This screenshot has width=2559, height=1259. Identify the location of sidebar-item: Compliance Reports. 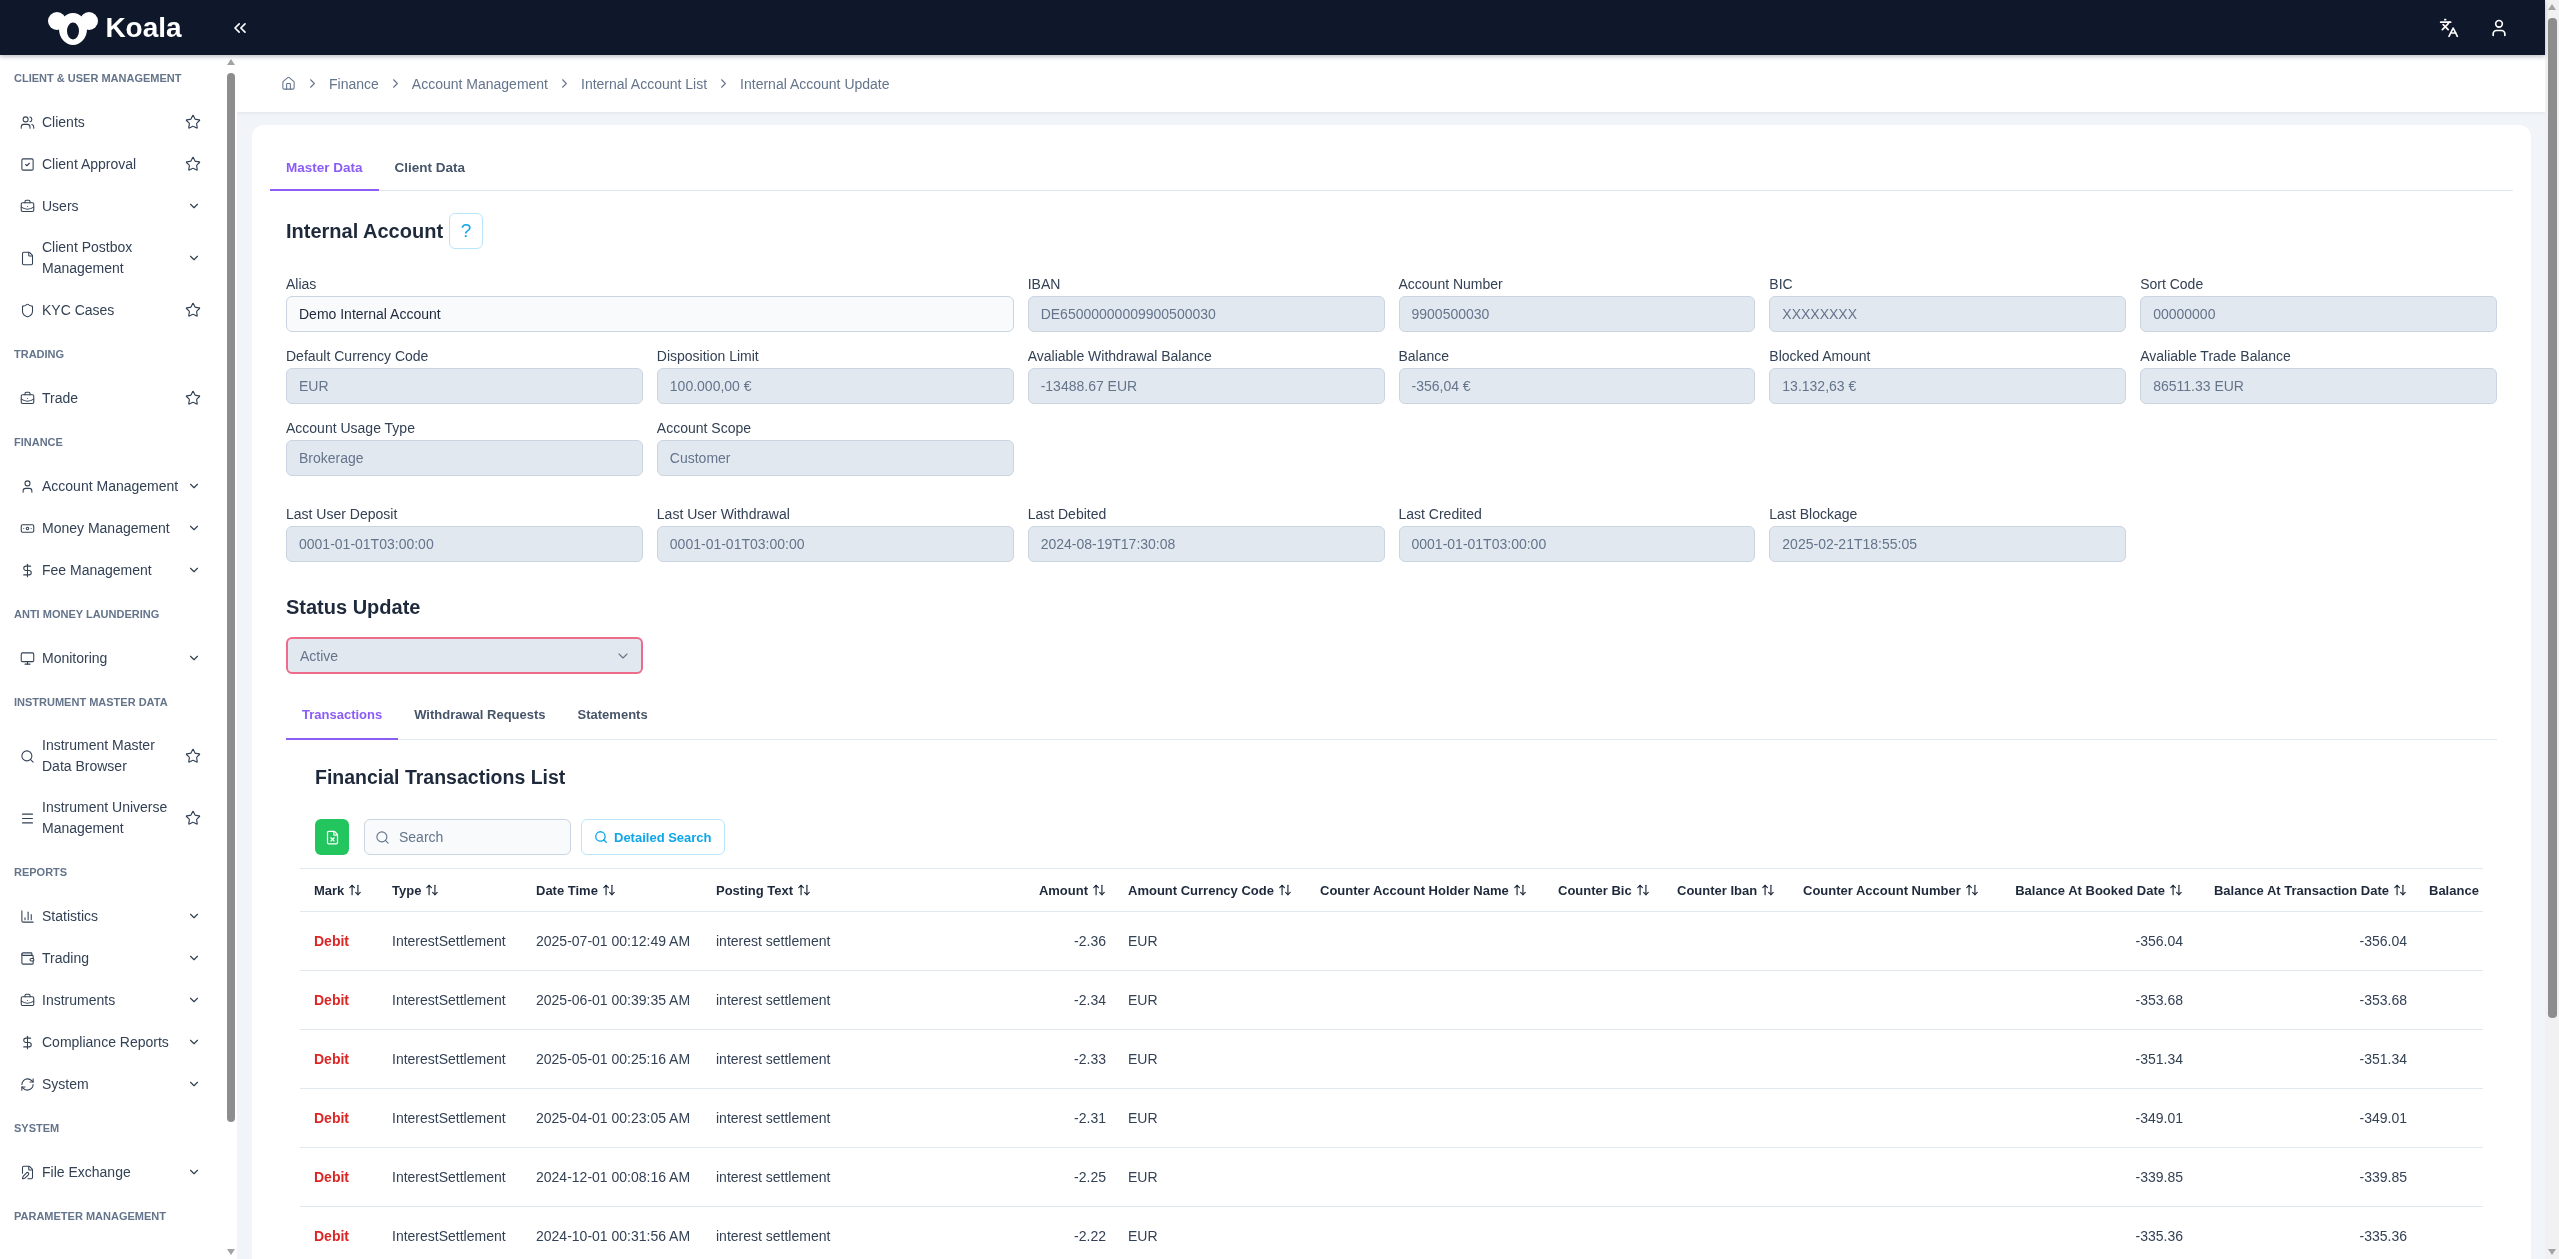
(112, 1042).